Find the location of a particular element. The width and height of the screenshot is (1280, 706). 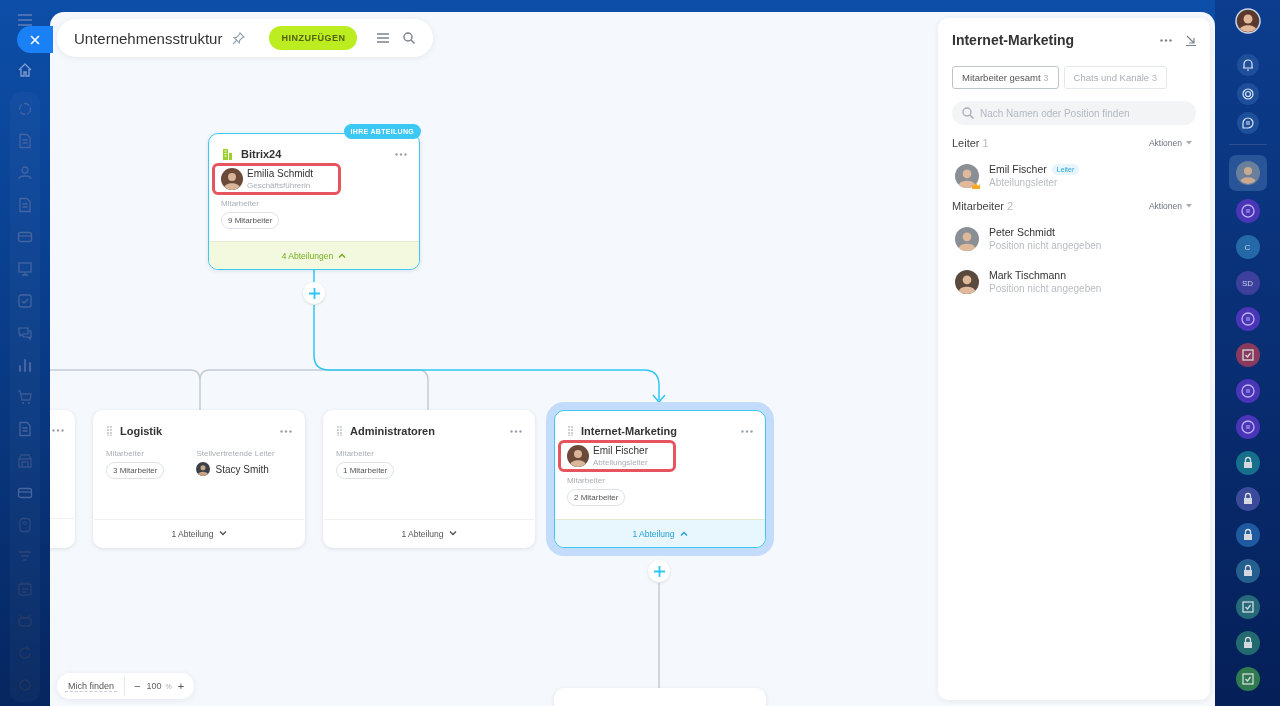

close-icon is located at coordinates (35, 39).